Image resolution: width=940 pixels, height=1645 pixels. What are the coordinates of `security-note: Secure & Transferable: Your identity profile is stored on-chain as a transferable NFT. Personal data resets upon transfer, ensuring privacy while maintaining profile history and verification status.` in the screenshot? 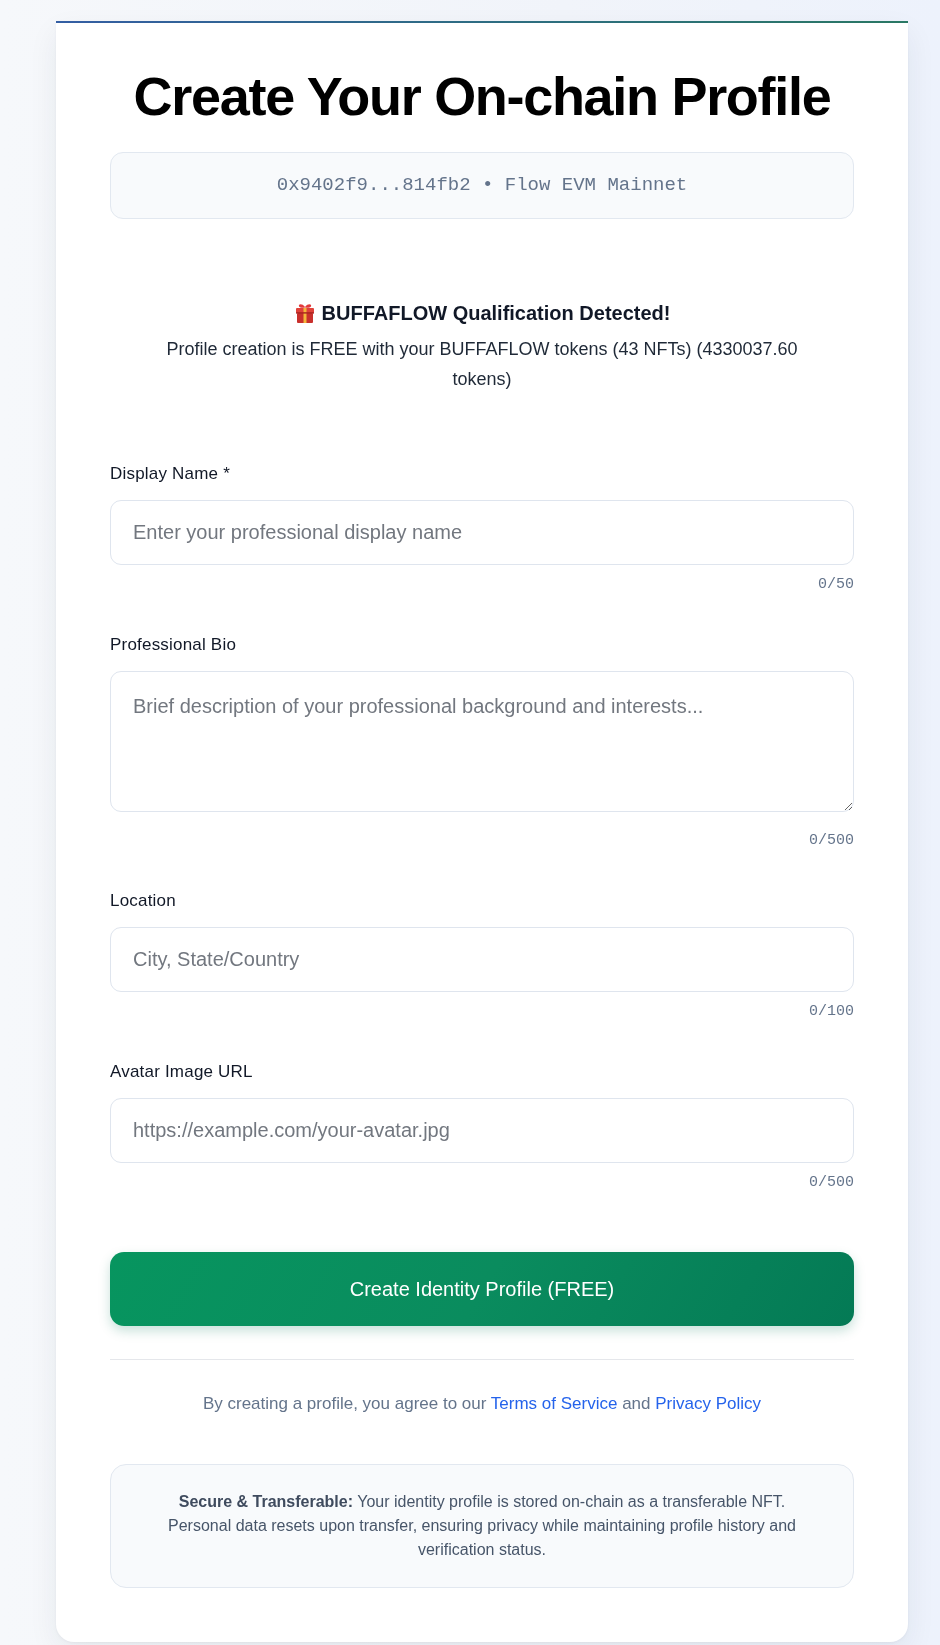 It's located at (482, 1526).